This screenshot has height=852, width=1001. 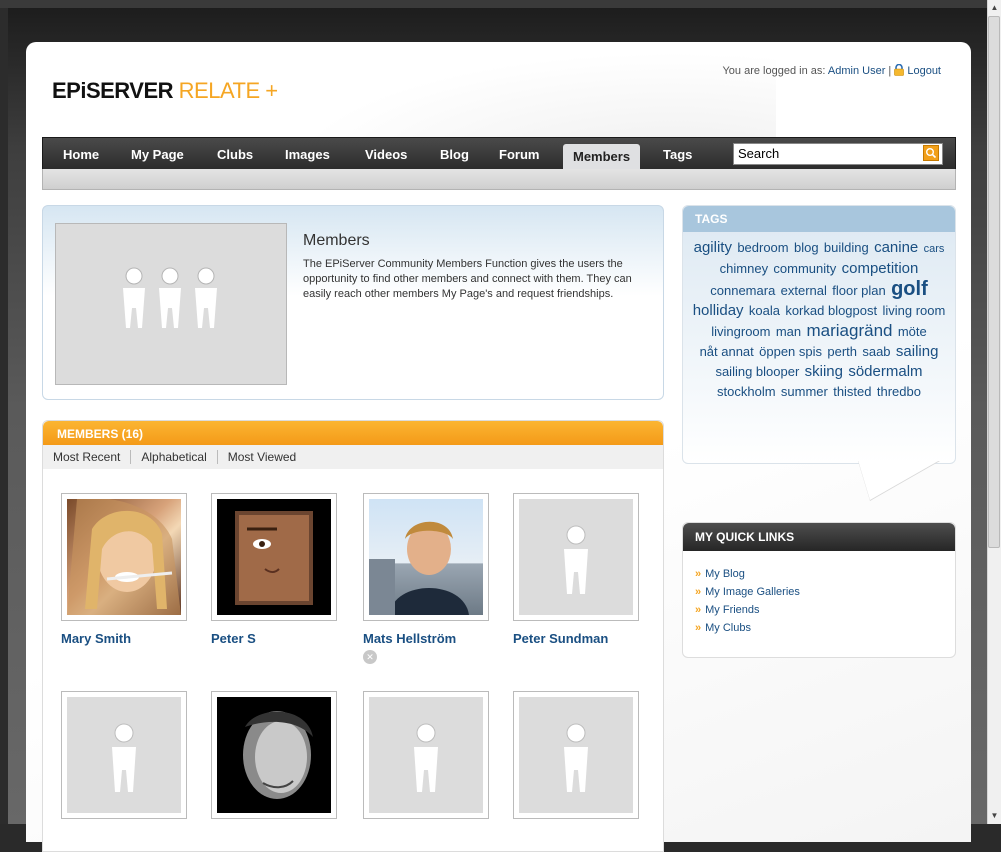 I want to click on vertical-scrollbar: ▲ ▼, so click(x=994, y=412).